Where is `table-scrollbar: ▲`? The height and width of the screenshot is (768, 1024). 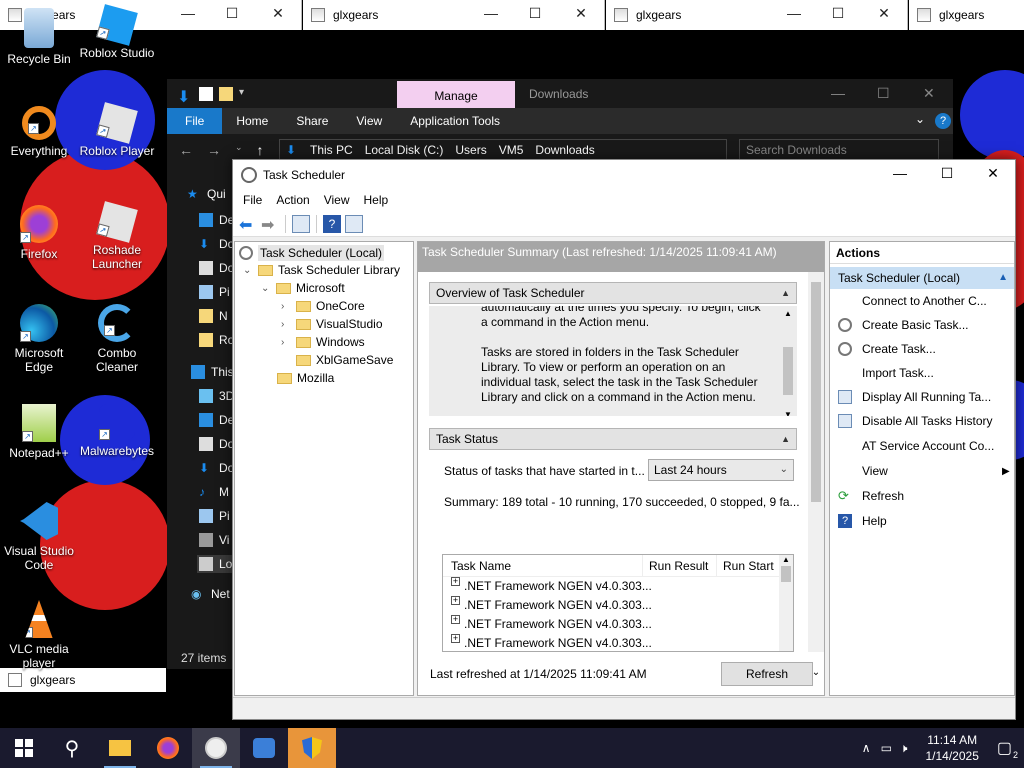 table-scrollbar: ▲ is located at coordinates (786, 603).